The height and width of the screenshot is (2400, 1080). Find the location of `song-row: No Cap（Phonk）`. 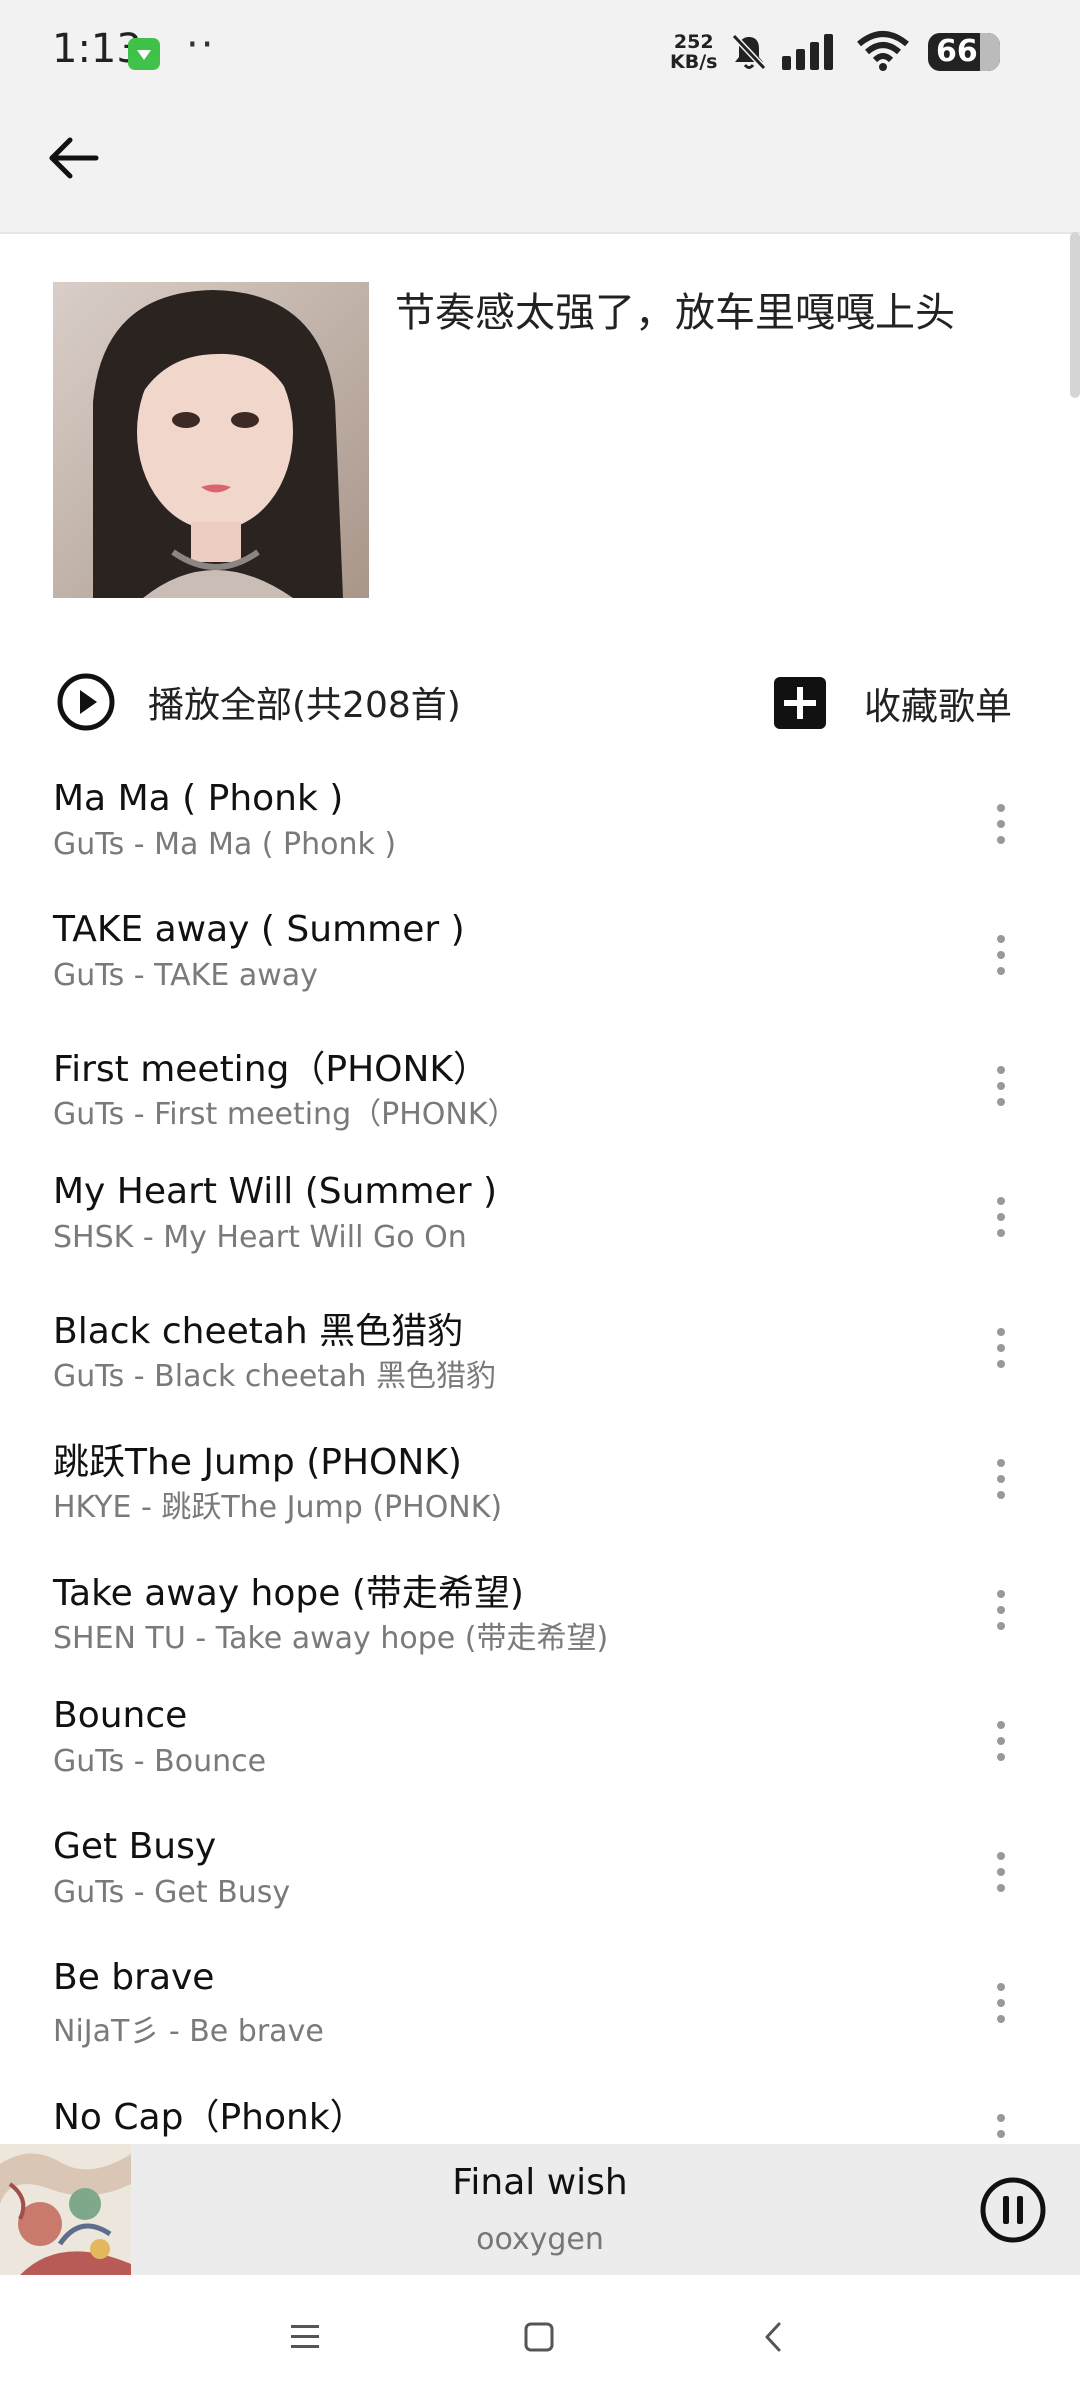

song-row: No Cap（Phonk） is located at coordinates (540, 2106).